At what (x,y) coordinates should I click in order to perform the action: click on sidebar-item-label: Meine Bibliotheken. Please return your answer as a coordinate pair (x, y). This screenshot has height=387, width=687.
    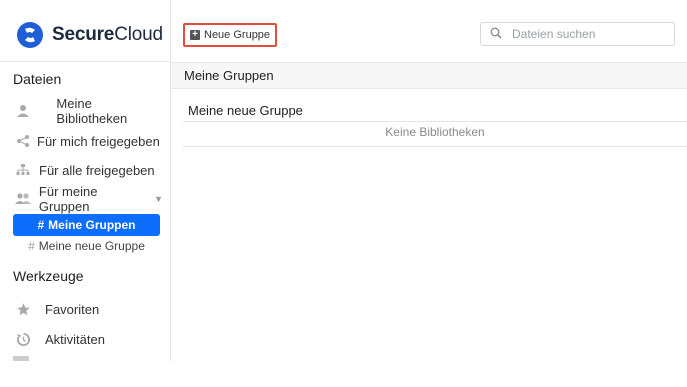
    Looking at the image, I should click on (92, 111).